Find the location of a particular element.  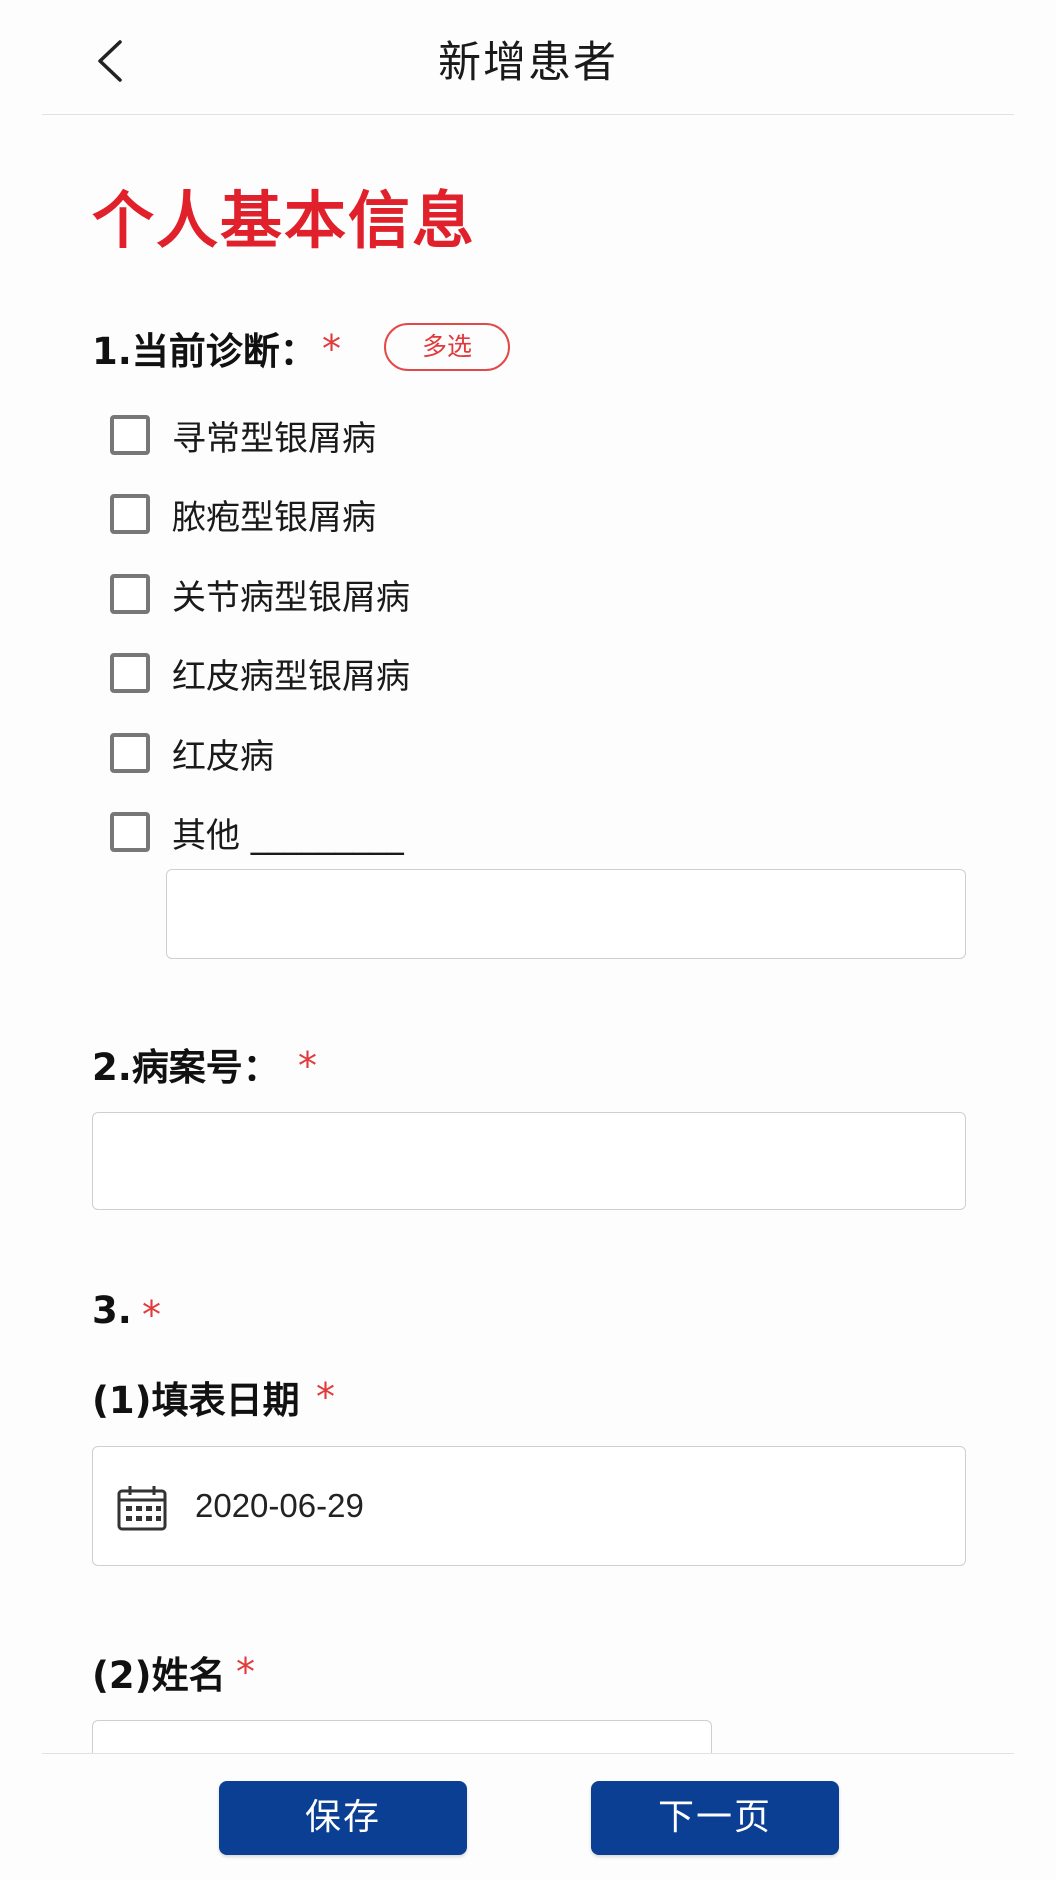

multi-select-badge: 多选 is located at coordinates (447, 347).